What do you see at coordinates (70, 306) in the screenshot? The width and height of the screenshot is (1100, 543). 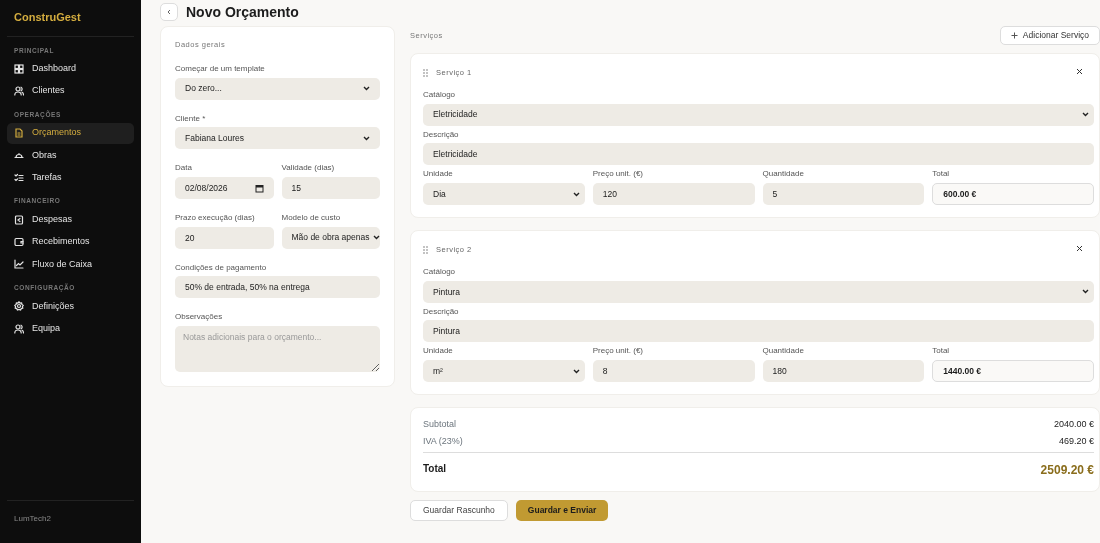 I see `sidebar-item: Definições` at bounding box center [70, 306].